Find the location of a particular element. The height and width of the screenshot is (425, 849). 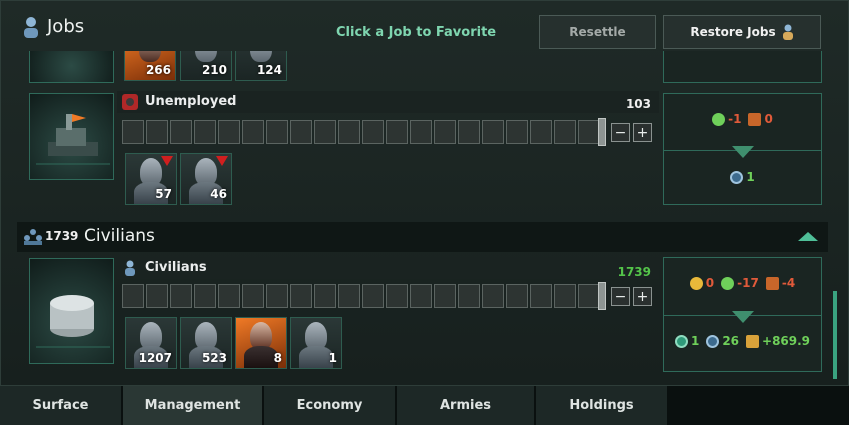

unity-icon is located at coordinates (737, 177).